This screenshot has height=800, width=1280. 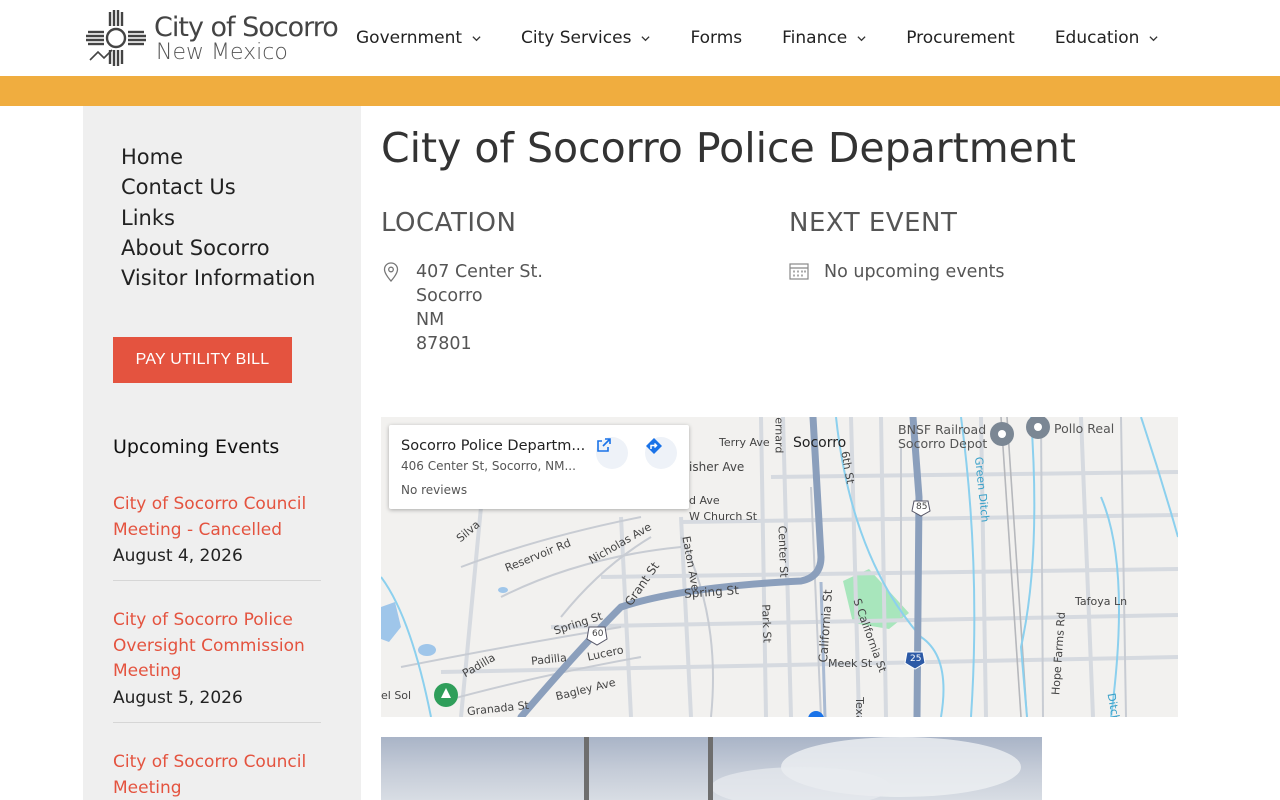 What do you see at coordinates (196, 447) in the screenshot?
I see `upcoming-events-heading: Upcoming Events` at bounding box center [196, 447].